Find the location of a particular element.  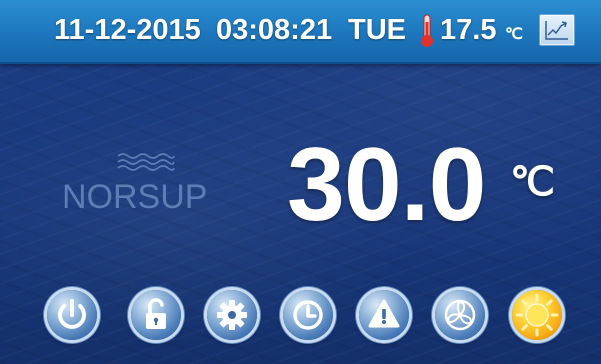

settings-button is located at coordinates (232, 315).